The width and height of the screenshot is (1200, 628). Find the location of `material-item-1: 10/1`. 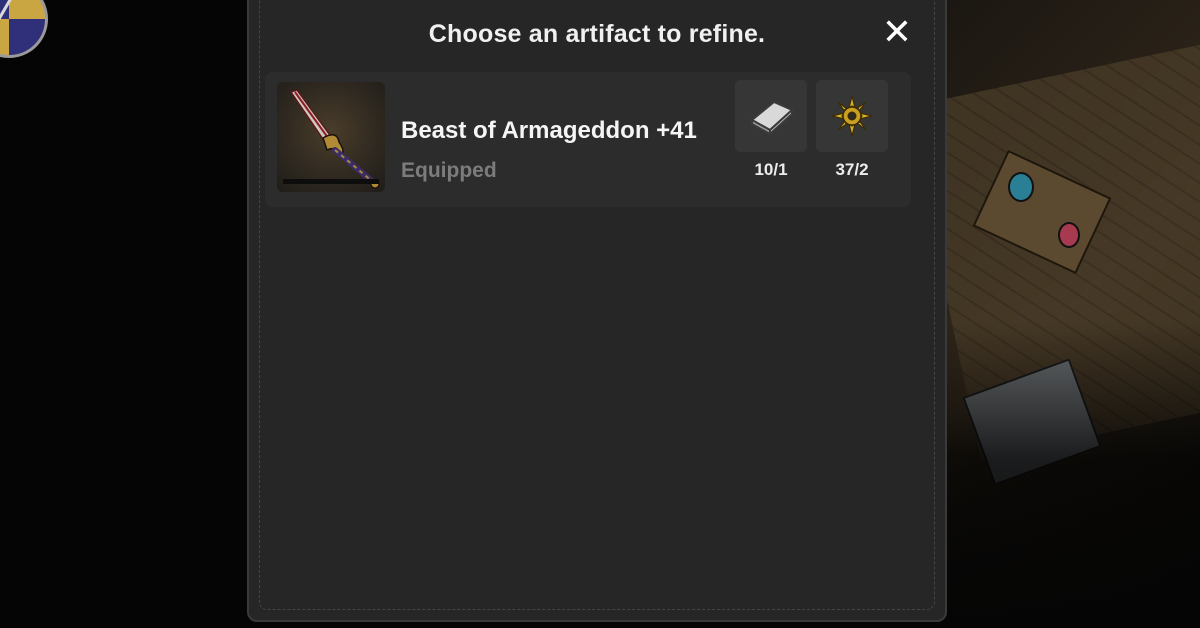

material-item-1: 10/1 is located at coordinates (771, 130).